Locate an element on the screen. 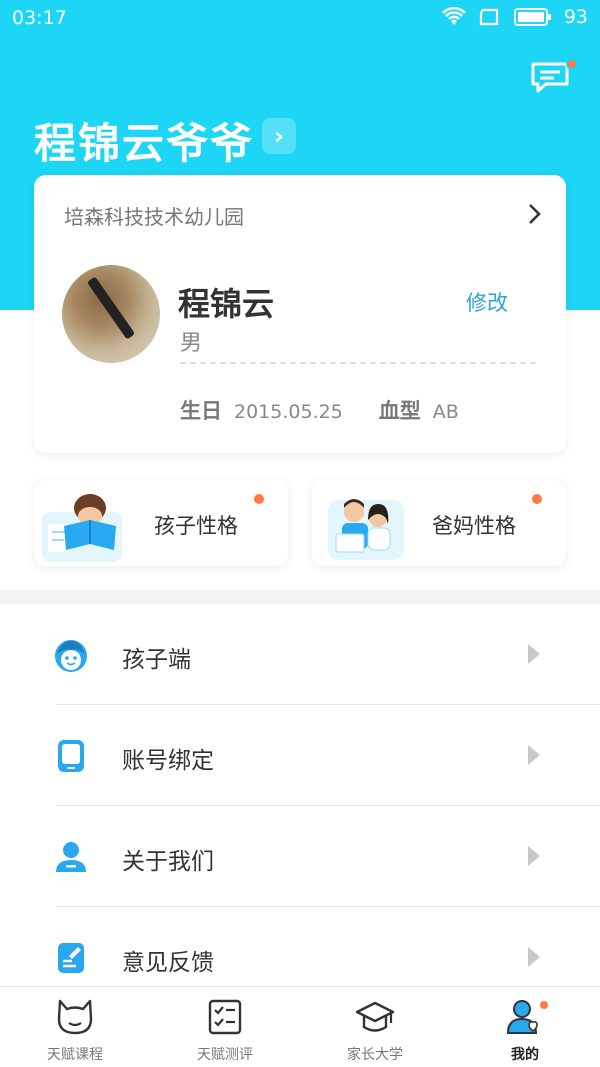 The height and width of the screenshot is (1067, 600). feedback-icon is located at coordinates (71, 958).